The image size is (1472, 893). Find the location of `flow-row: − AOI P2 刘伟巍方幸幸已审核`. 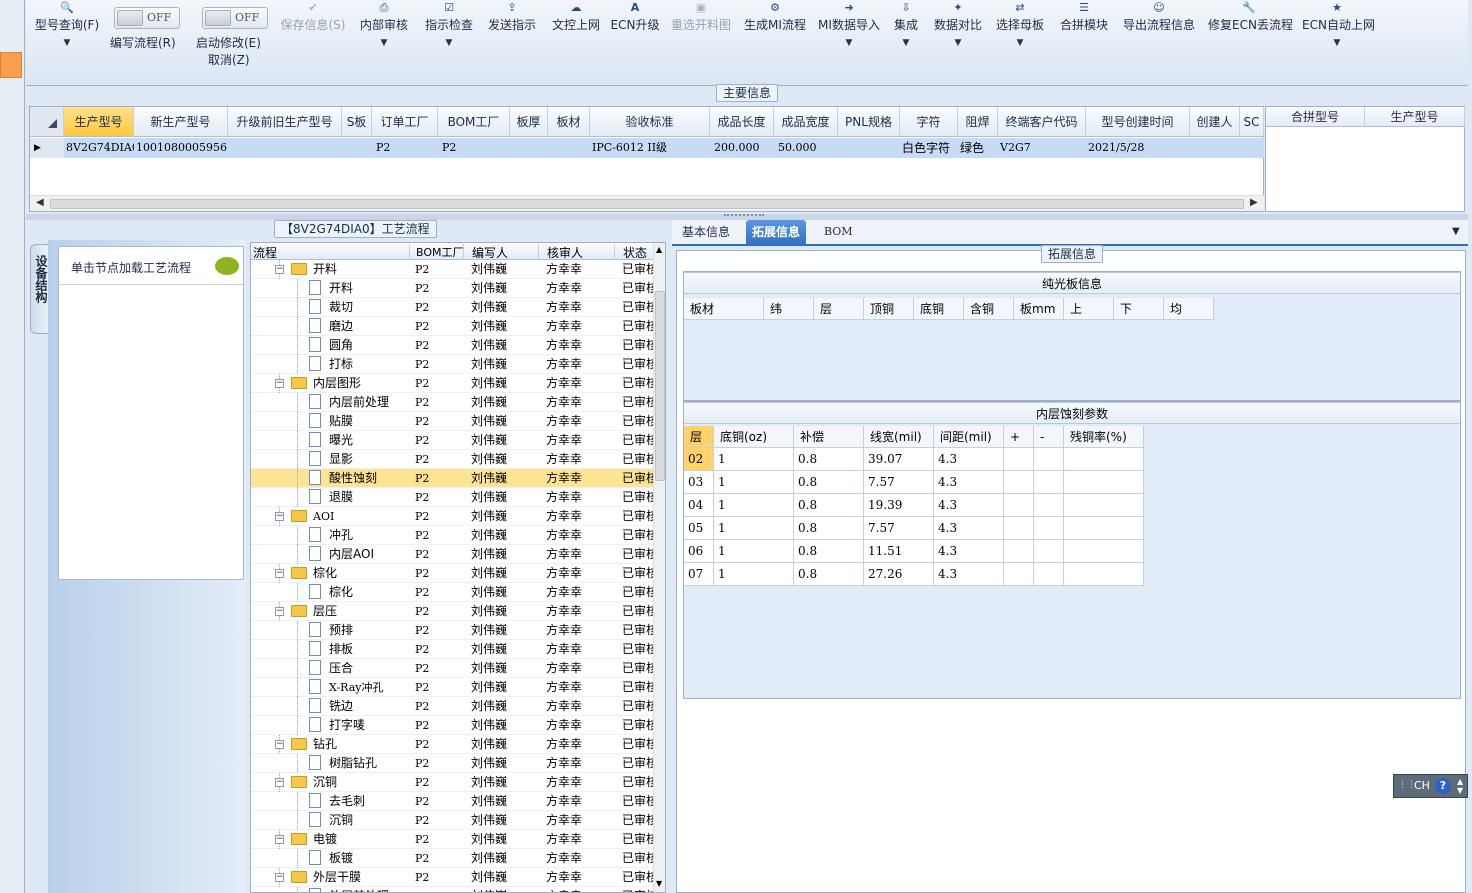

flow-row: − AOI P2 刘伟巍方幸幸已审核 is located at coordinates (452, 516).